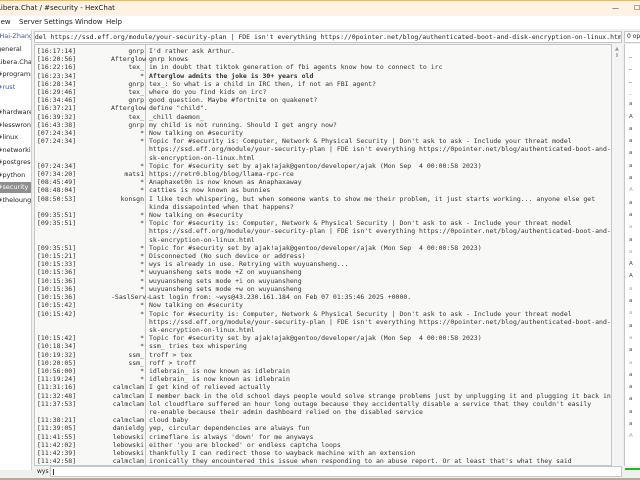 Image resolution: width=640 pixels, height=480 pixels. Describe the element at coordinates (15, 137) in the screenshot. I see `channel-item: #linux` at that location.